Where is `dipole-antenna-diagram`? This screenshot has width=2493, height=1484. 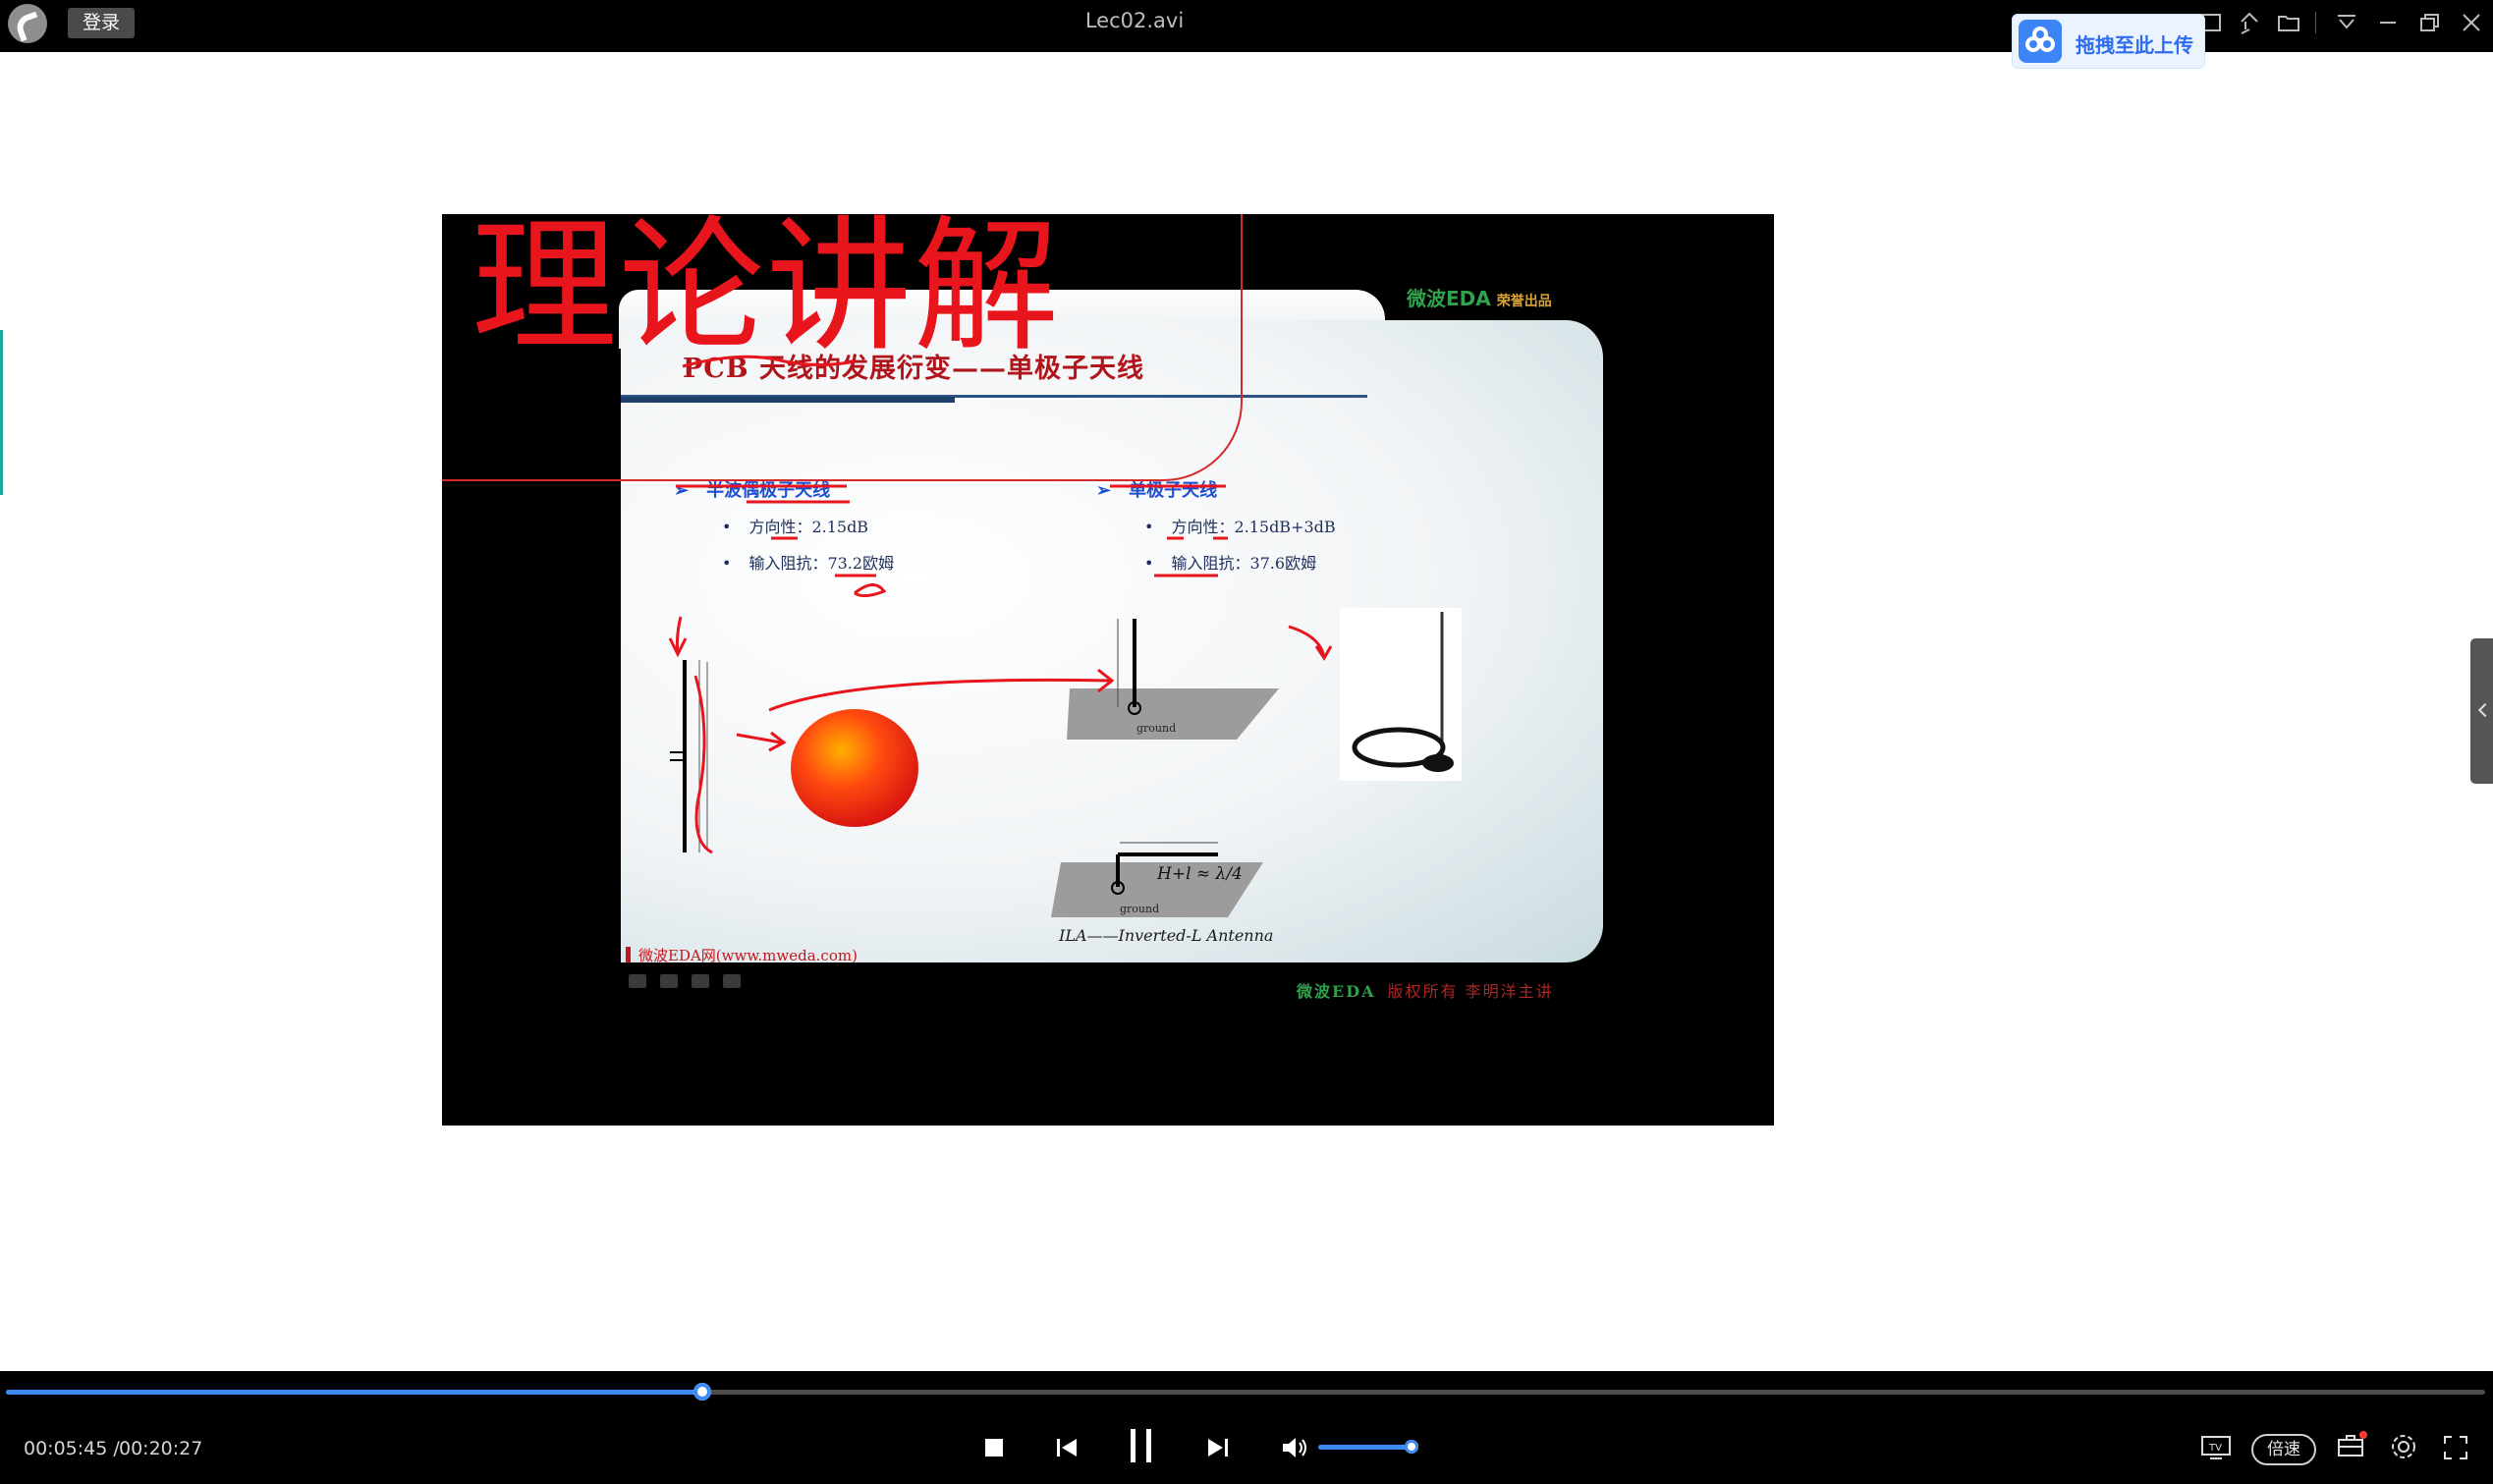 dipole-antenna-diagram is located at coordinates (689, 756).